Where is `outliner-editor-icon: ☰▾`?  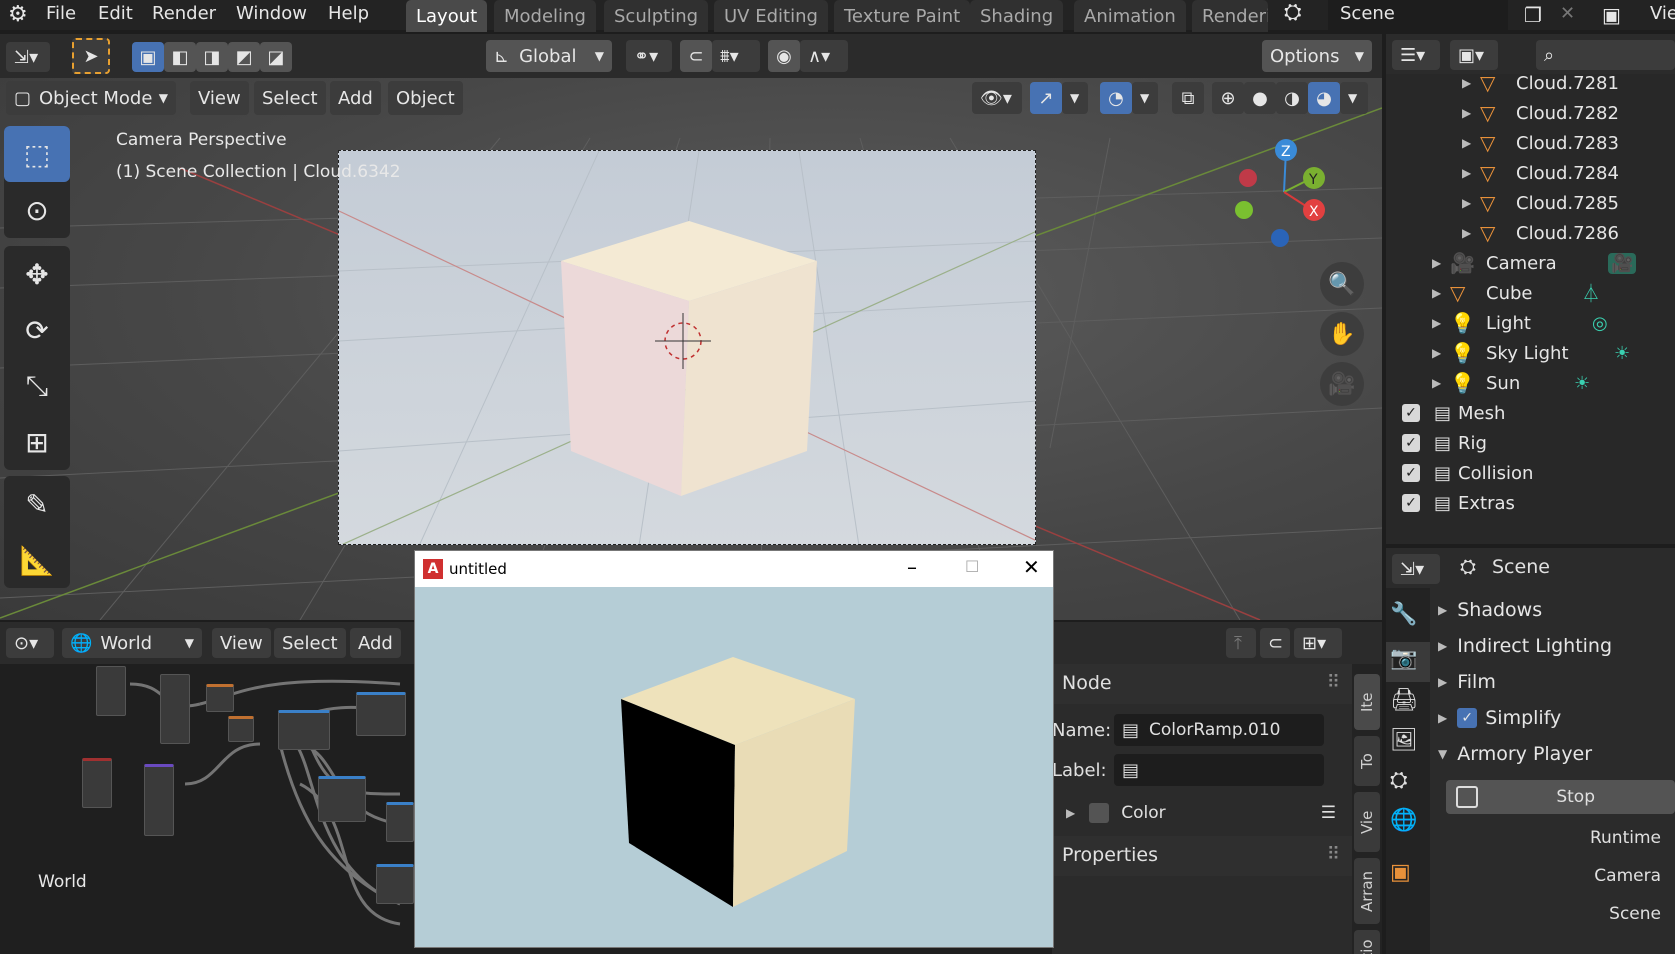 outliner-editor-icon: ☰▾ is located at coordinates (1416, 55).